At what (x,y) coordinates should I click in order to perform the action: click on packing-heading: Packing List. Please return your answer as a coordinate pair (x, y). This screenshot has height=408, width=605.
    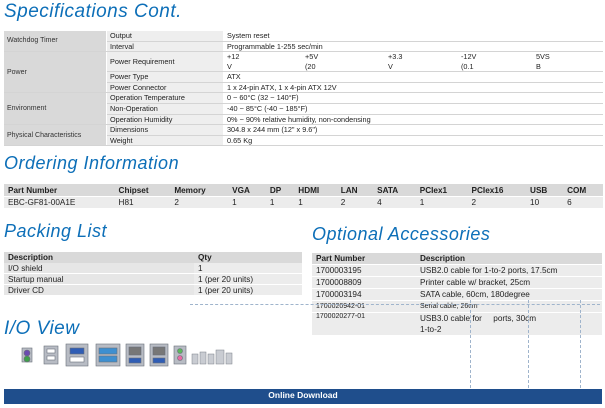
    Looking at the image, I should click on (56, 231).